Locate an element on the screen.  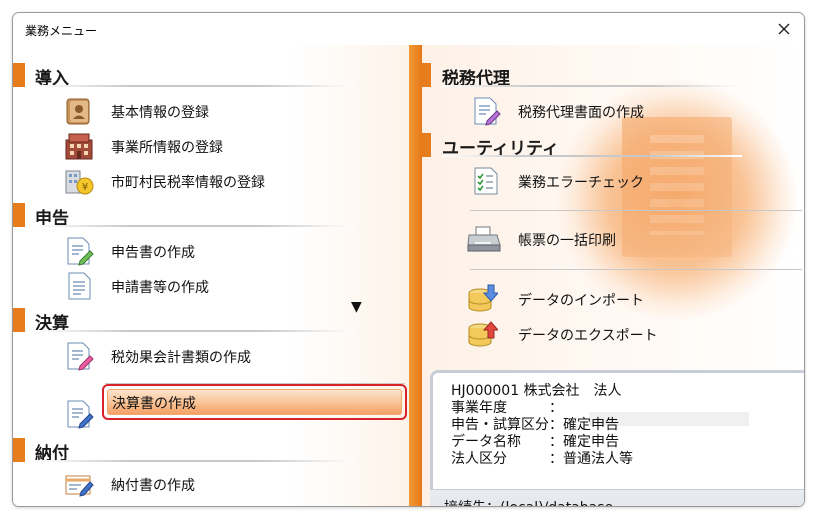
menu-item-label: 決算書の作成 is located at coordinates (154, 404).